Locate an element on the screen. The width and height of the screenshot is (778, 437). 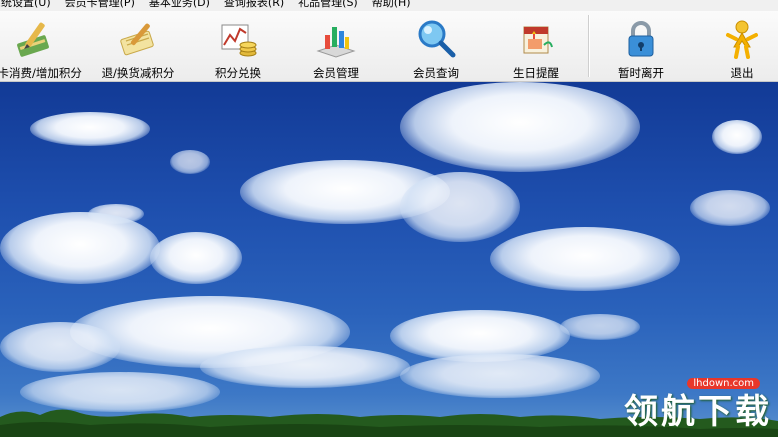
menu-member-card: 会员卡管理(P) is located at coordinates (100, 5).